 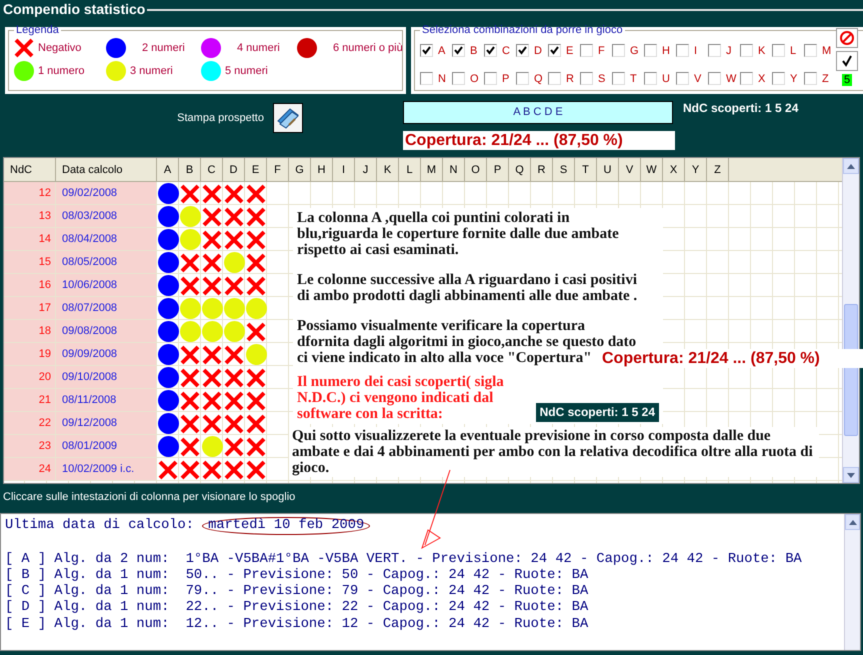 I want to click on table-cell: 08/07/2008, so click(x=106, y=308).